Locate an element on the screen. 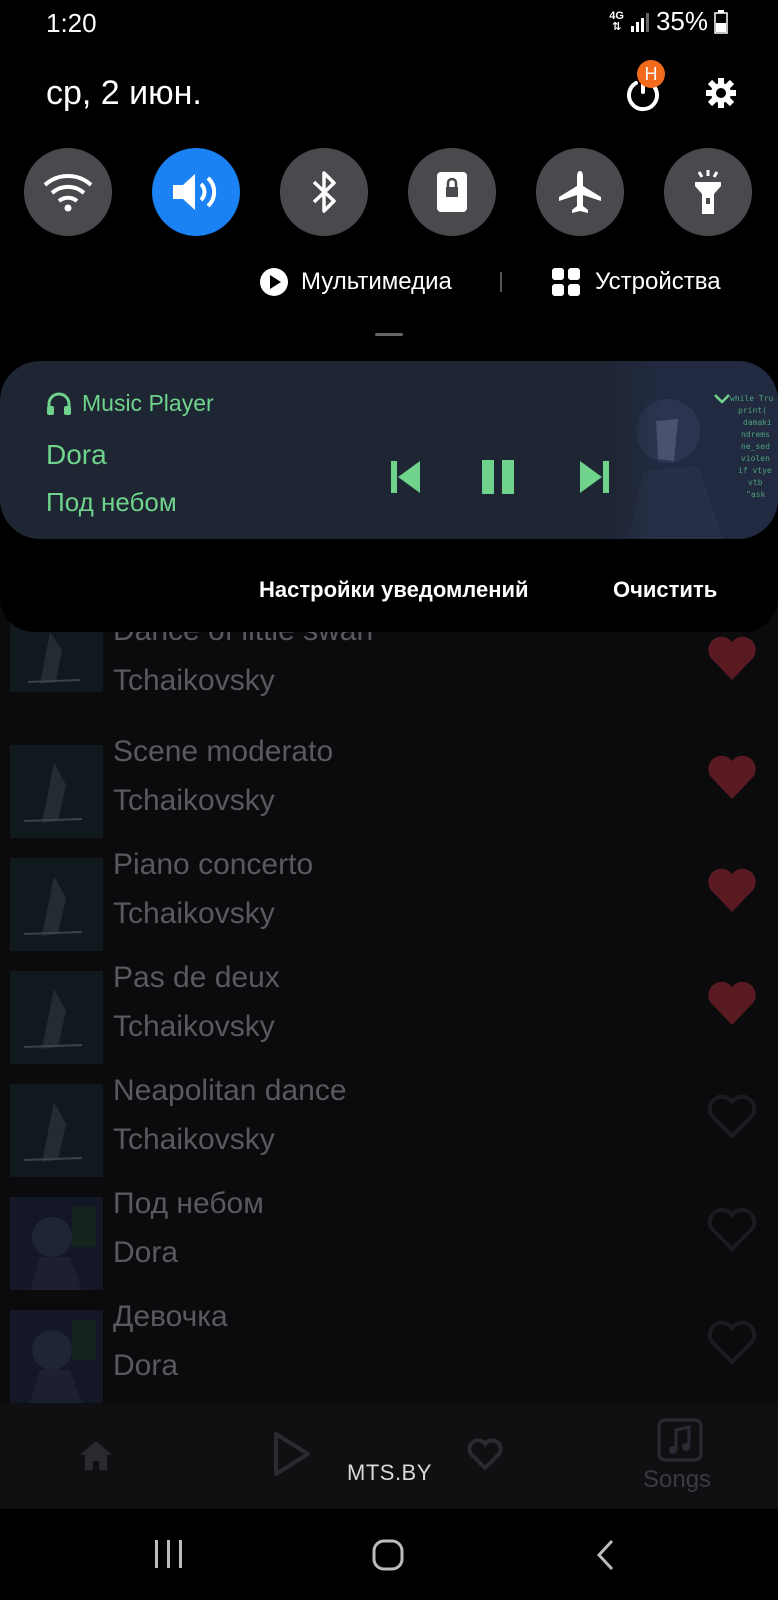 Image resolution: width=778 pixels, height=1600 pixels. wifi-icon is located at coordinates (68, 193).